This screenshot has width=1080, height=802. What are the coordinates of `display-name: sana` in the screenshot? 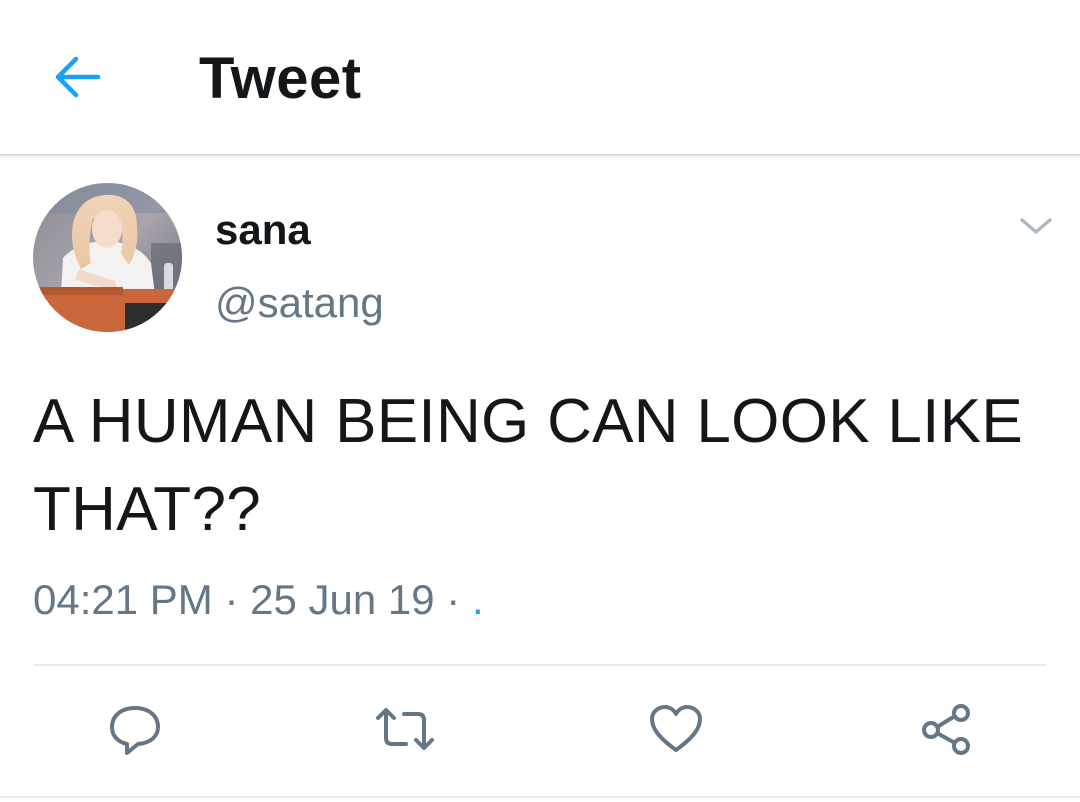 It's located at (263, 230).